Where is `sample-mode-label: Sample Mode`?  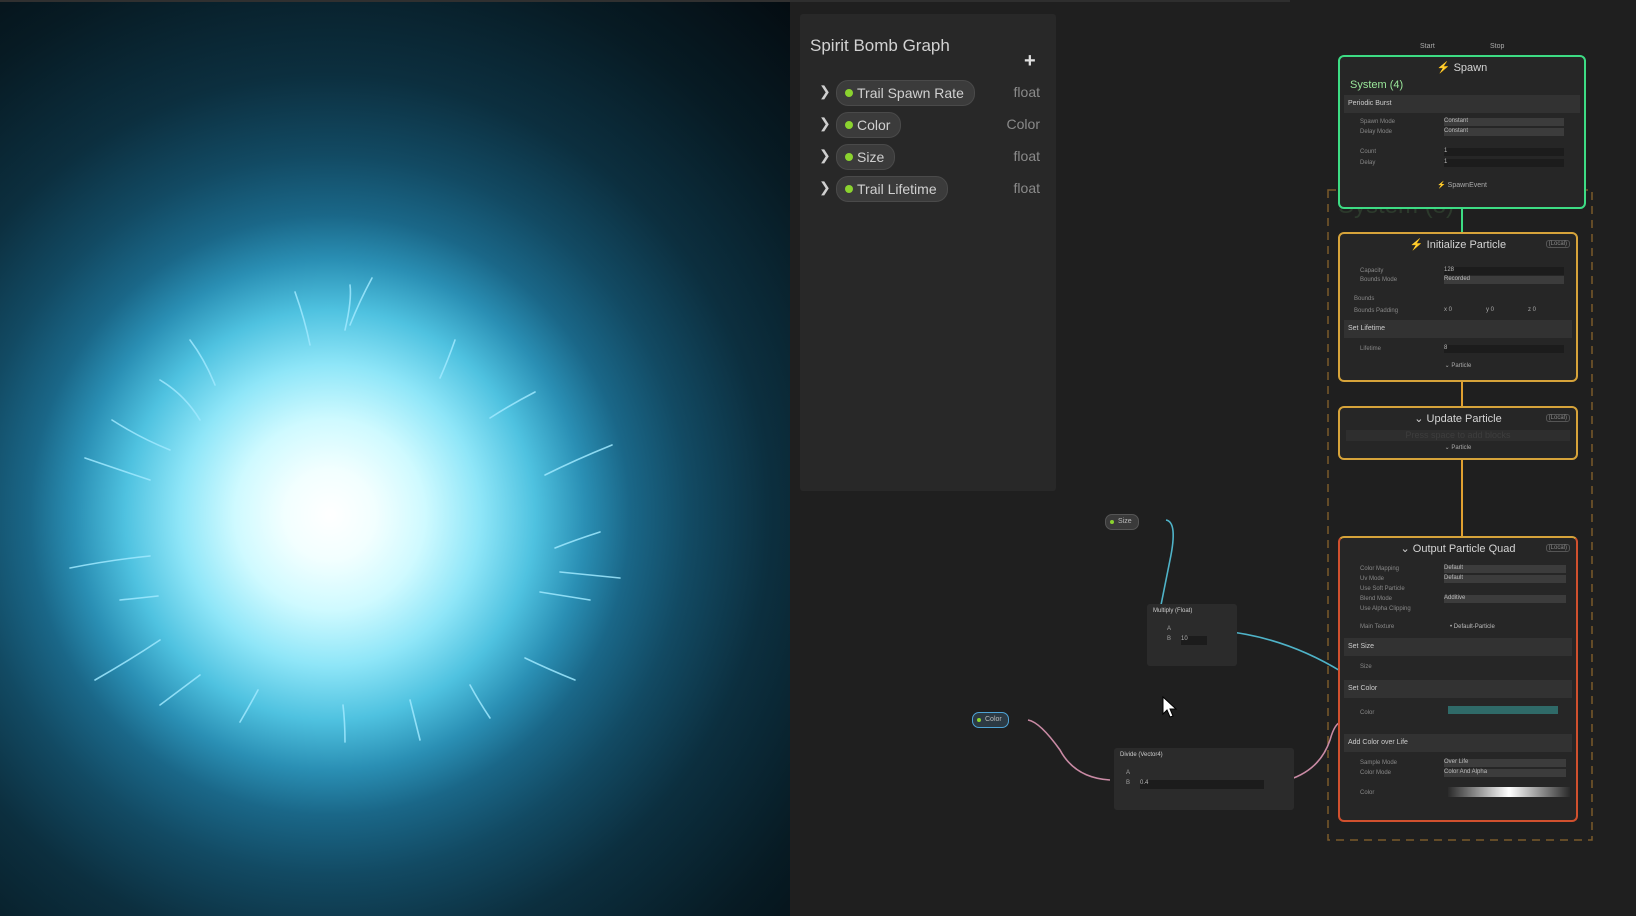 sample-mode-label: Sample Mode is located at coordinates (1379, 763).